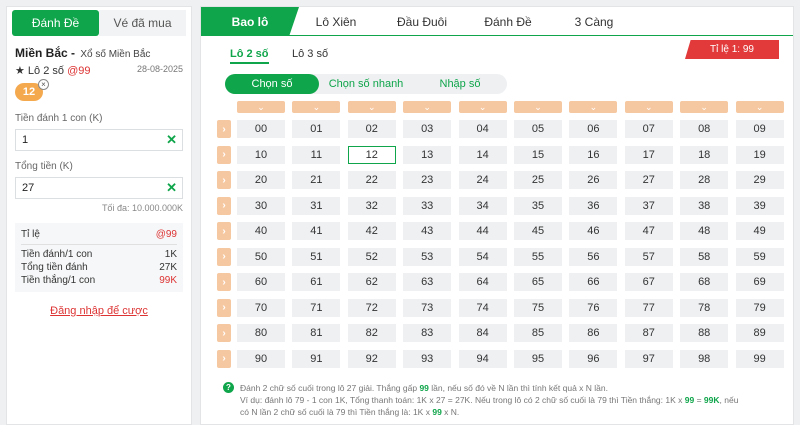 Image resolution: width=800 pixels, height=425 pixels. I want to click on tab-lo-3-so: Lô 3 số, so click(310, 54).